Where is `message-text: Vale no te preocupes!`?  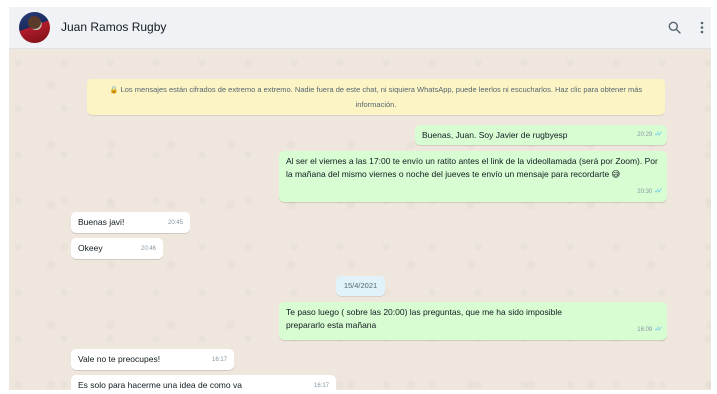
message-text: Vale no te preocupes! is located at coordinates (119, 359).